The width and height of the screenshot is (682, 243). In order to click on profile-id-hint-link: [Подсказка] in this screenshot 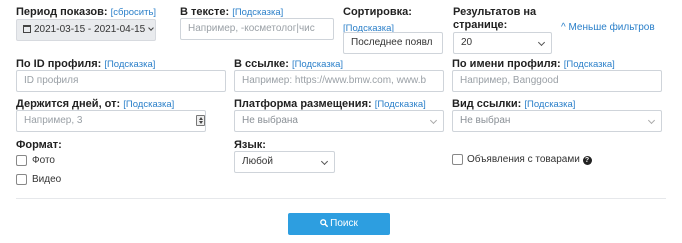, I will do `click(129, 64)`.